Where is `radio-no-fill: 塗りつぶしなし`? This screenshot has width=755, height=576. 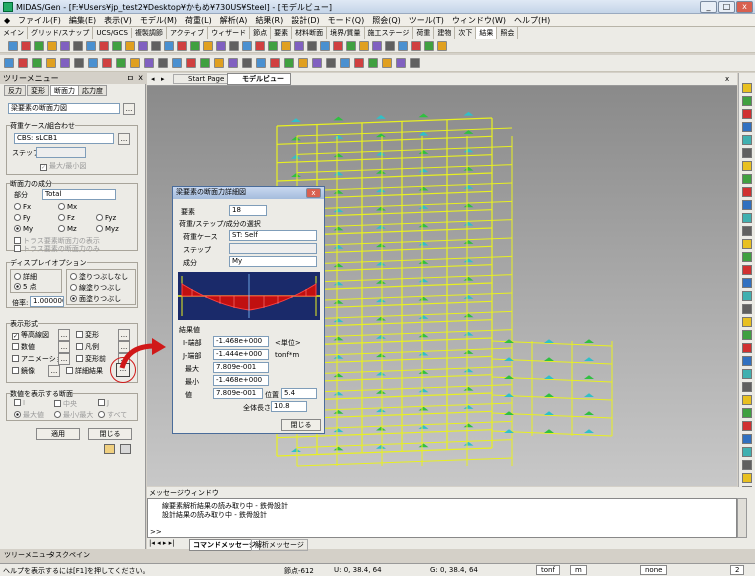
radio-no-fill: 塗りつぶしなし is located at coordinates (99, 277).